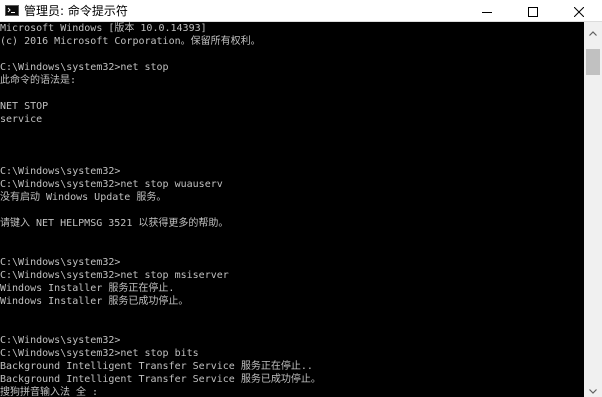 The height and width of the screenshot is (397, 602). What do you see at coordinates (24, 106) in the screenshot?
I see `console-line: NET STOP` at bounding box center [24, 106].